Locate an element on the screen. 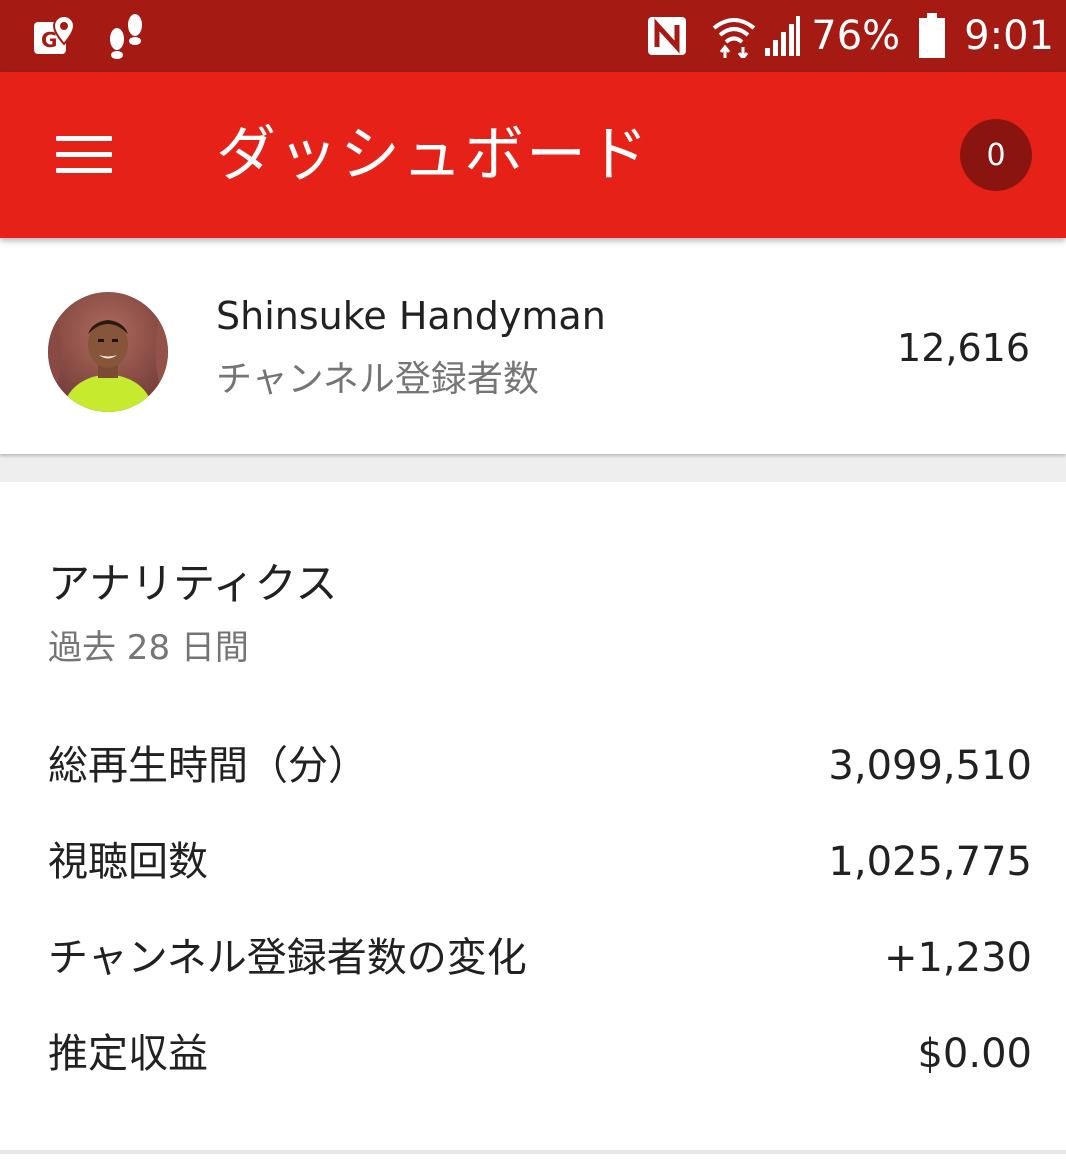  metric-label: 視聴回数 is located at coordinates (128, 862).